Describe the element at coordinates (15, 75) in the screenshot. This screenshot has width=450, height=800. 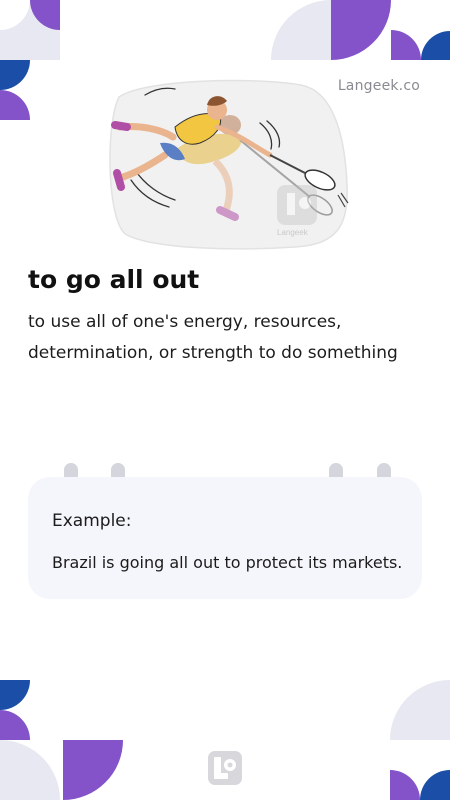
I see `deco-left-blue-quarter` at that location.